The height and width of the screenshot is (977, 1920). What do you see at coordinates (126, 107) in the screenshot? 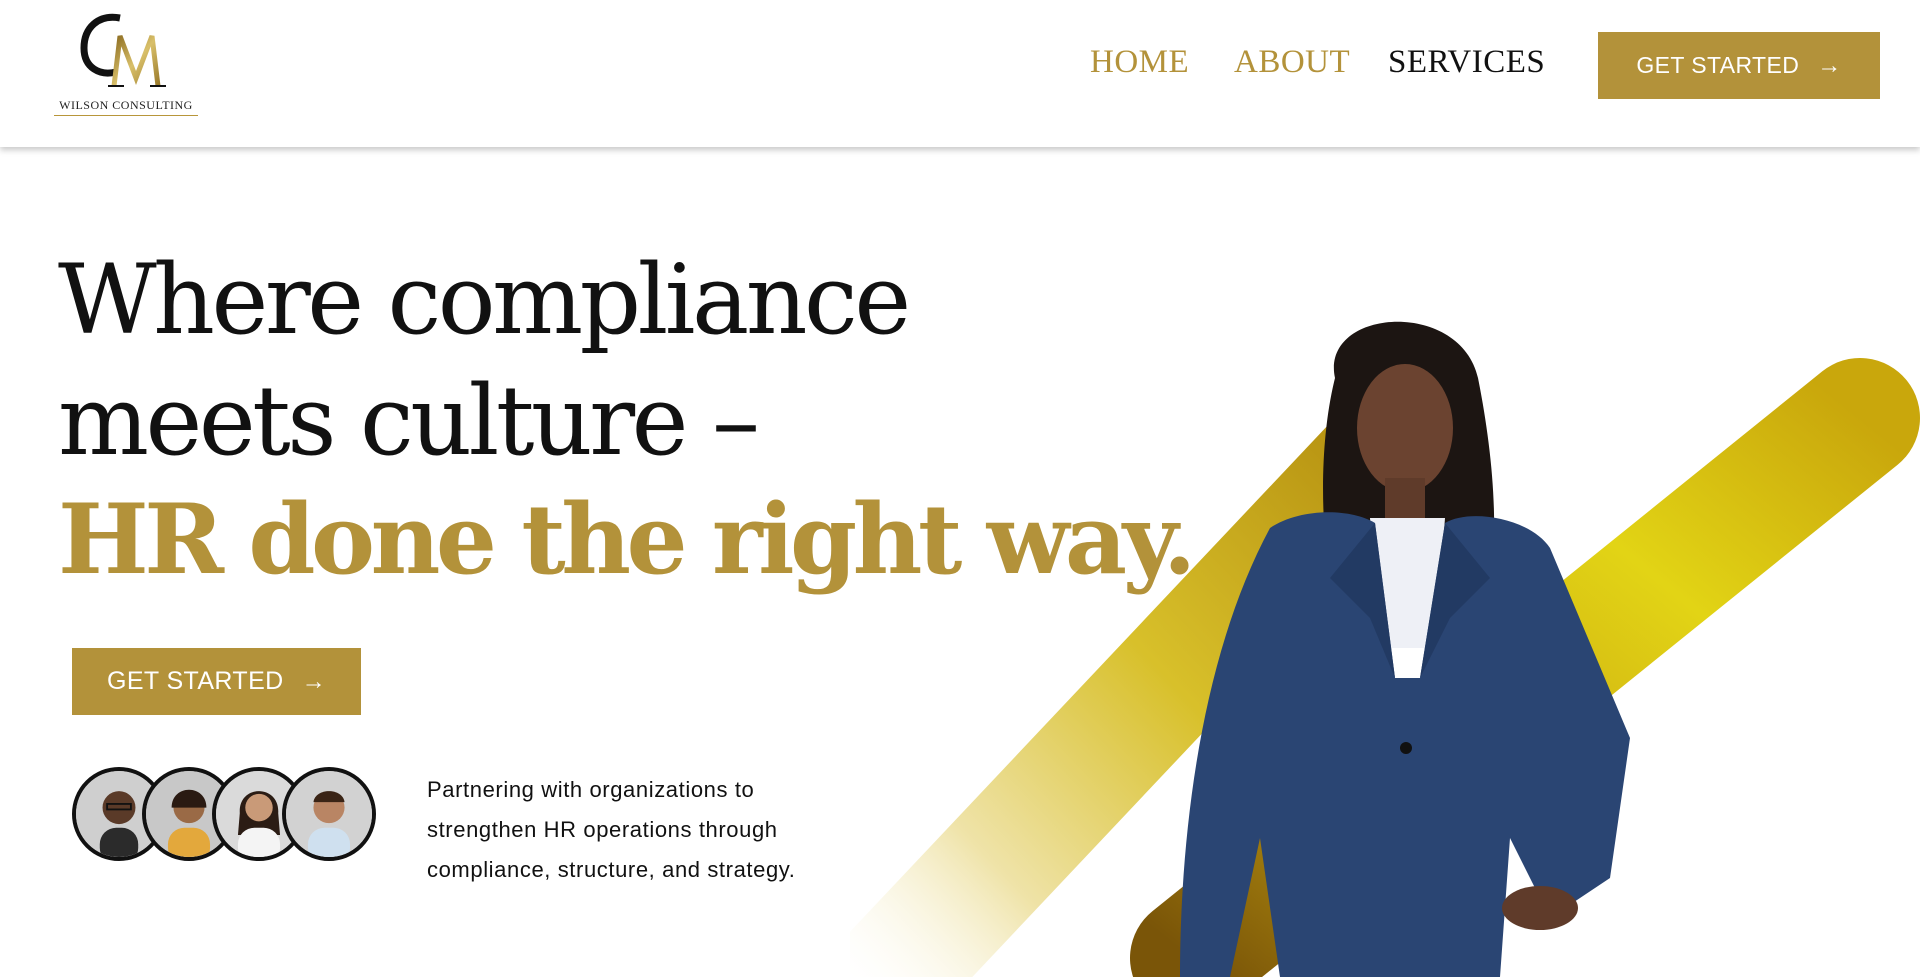
I see `logo-wordmark: WILSON CONSULTING` at bounding box center [126, 107].